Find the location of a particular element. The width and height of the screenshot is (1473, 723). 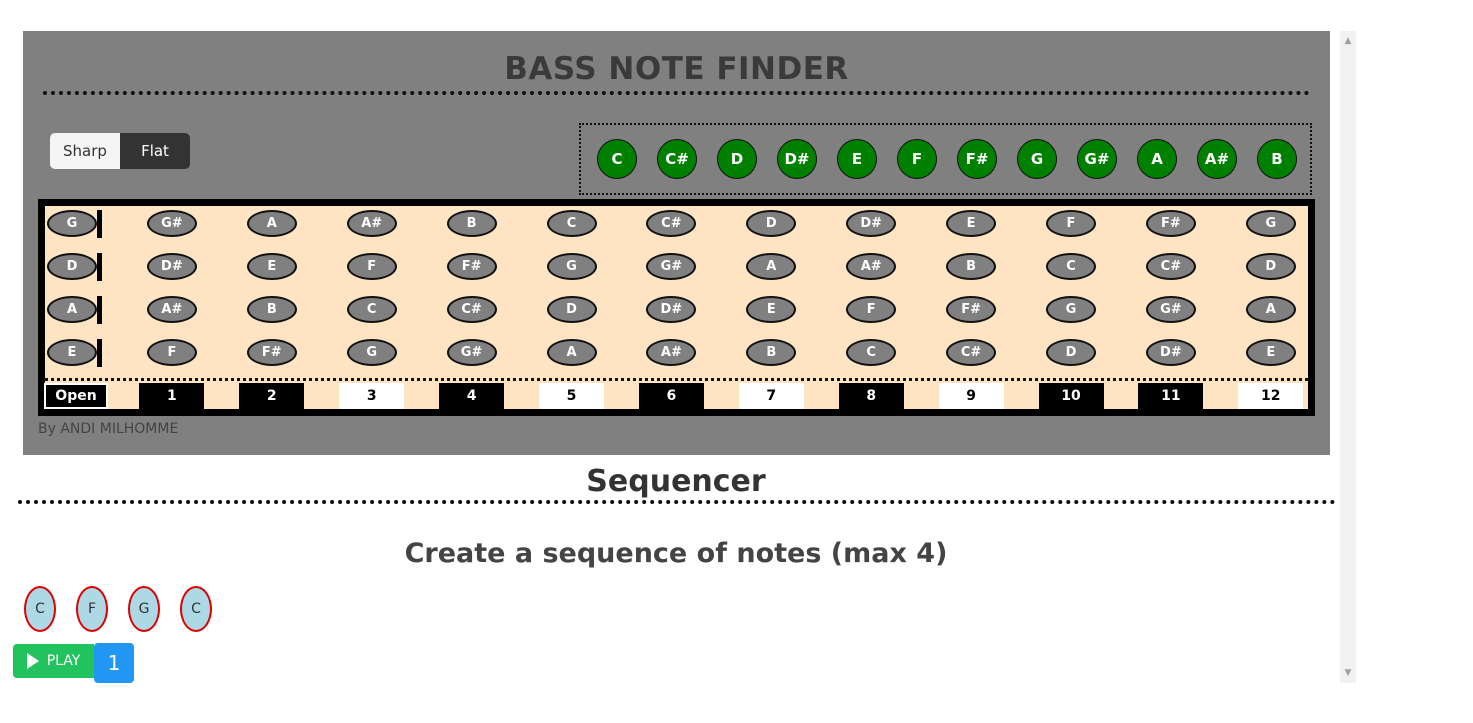

palette-note: F is located at coordinates (917, 159).